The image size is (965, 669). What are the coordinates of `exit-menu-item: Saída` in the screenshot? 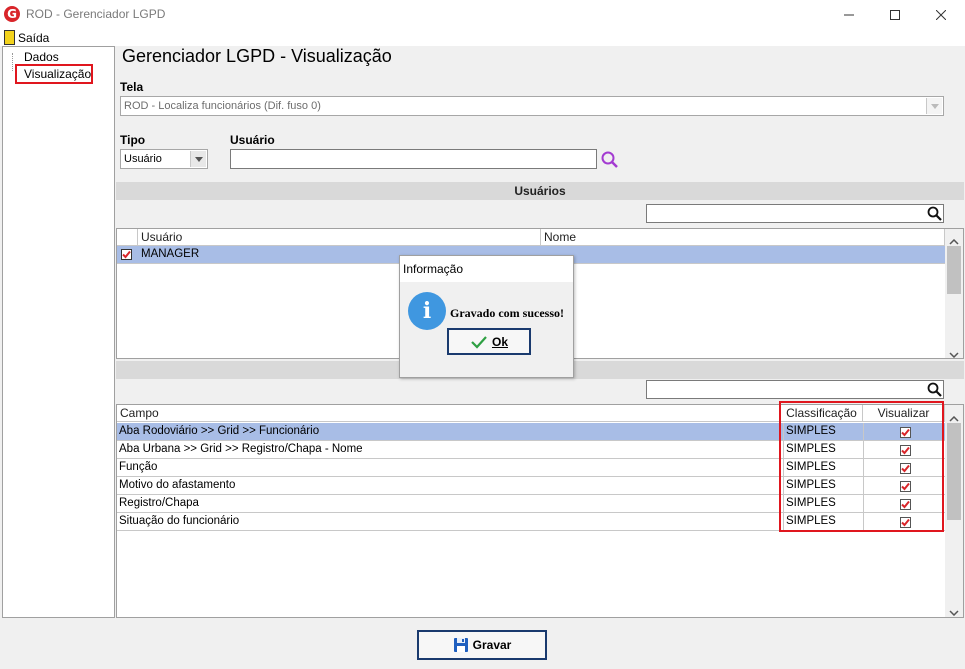 It's located at (30, 38).